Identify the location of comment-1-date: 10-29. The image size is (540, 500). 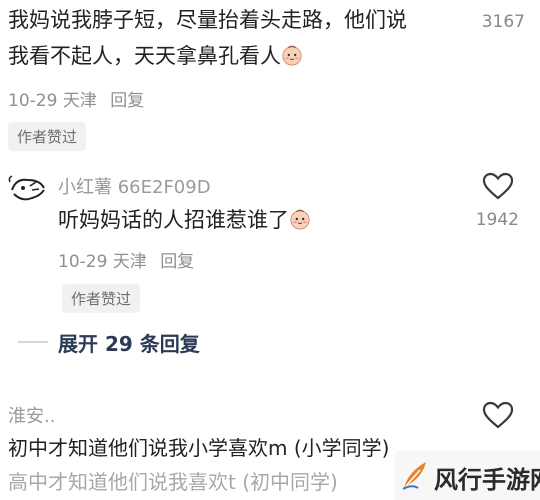
(33, 101).